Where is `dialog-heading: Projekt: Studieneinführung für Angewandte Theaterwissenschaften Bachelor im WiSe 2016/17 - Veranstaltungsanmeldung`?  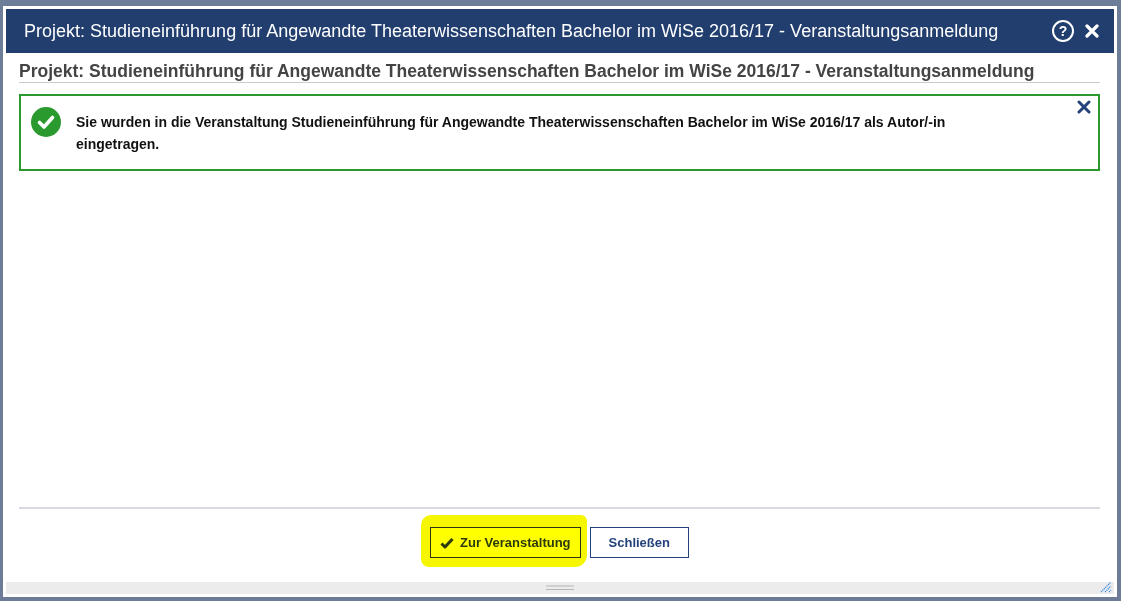 dialog-heading: Projekt: Studieneinführung für Angewandte Theaterwissenschaften Bachelor im WiSe 2016/17 - Veranstaltungsanmeldung is located at coordinates (559, 68).